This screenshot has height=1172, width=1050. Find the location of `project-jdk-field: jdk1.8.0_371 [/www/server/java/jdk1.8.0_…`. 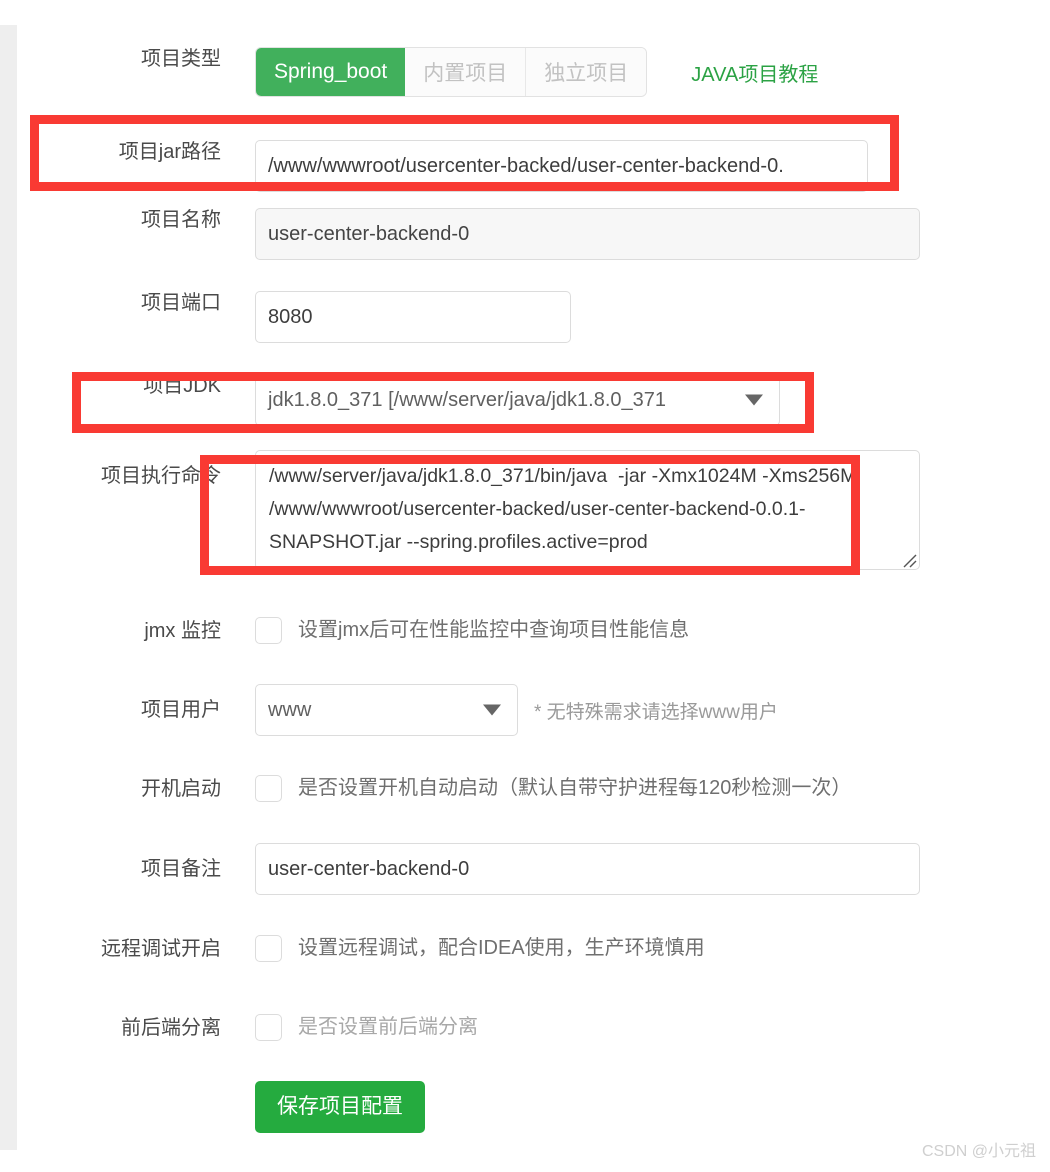

project-jdk-field: jdk1.8.0_371 [/www/server/java/jdk1.8.0_… is located at coordinates (517, 400).